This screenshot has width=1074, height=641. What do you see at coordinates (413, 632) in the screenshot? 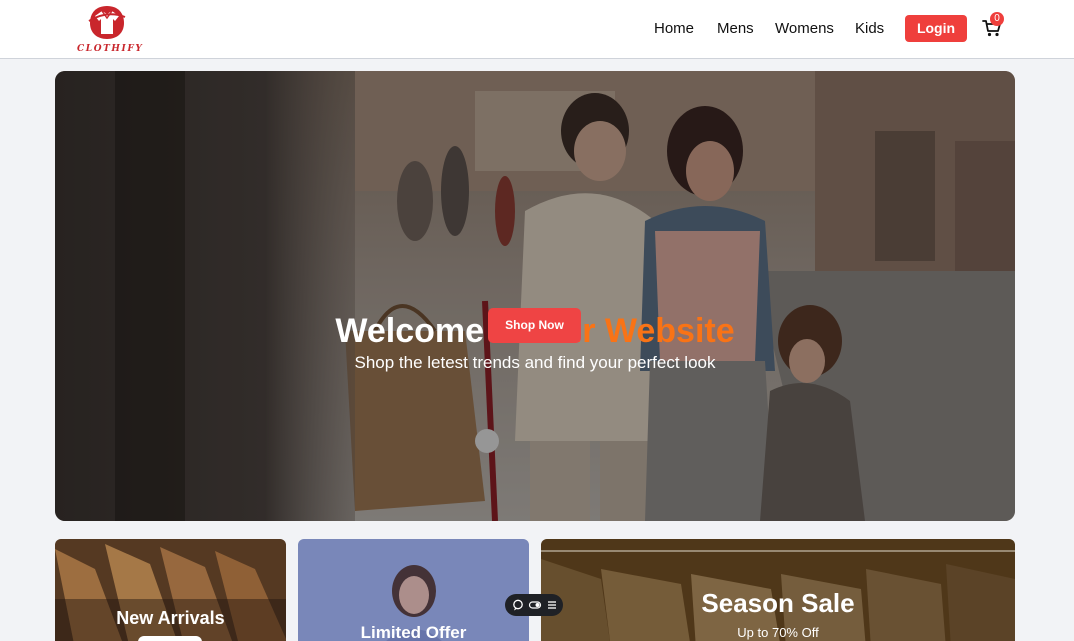
I see `card-title-limited-offer: Limited Offer` at bounding box center [413, 632].